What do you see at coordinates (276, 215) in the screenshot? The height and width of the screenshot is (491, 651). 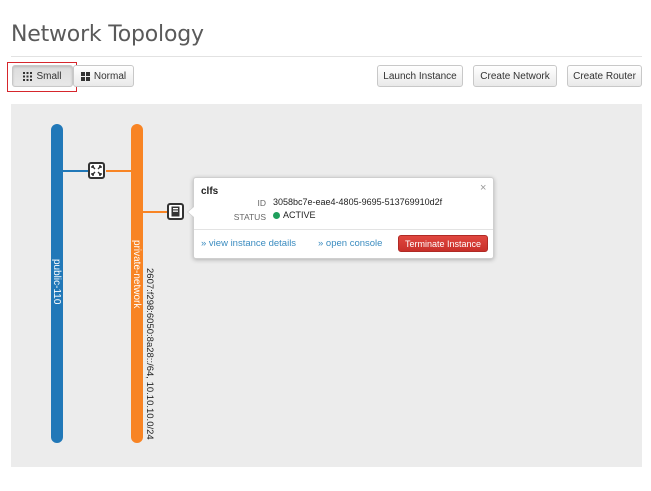 I see `status-dot-icon` at bounding box center [276, 215].